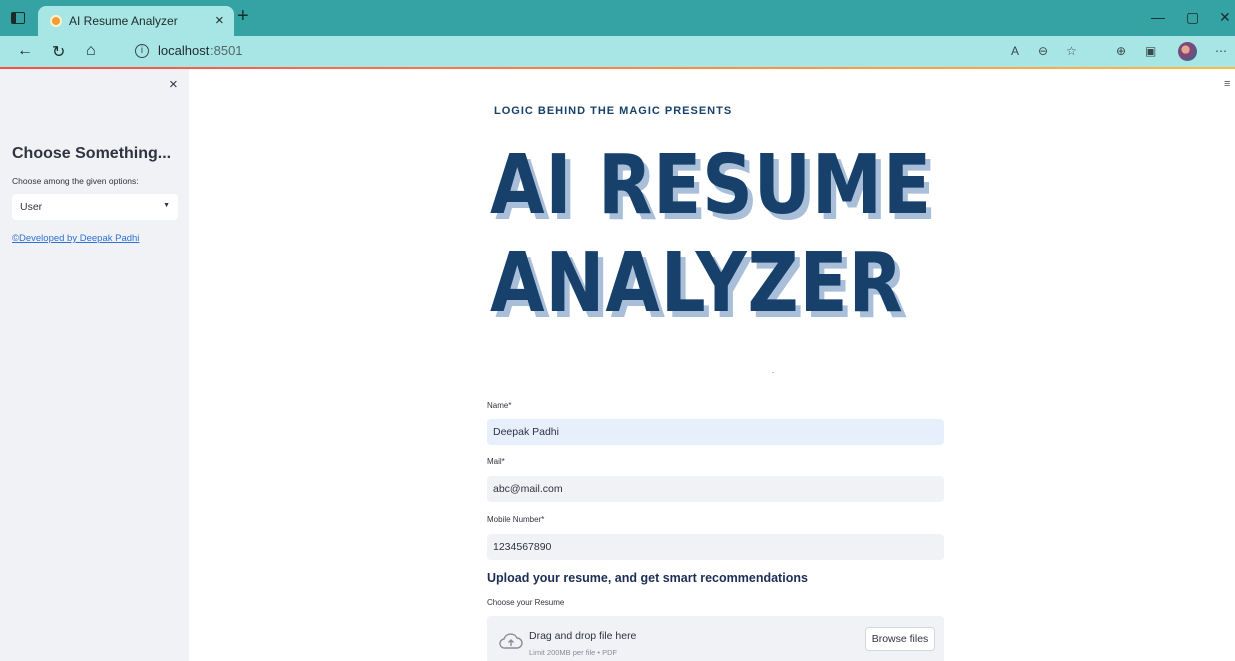  What do you see at coordinates (142, 51) in the screenshot?
I see `info-icon: i` at bounding box center [142, 51].